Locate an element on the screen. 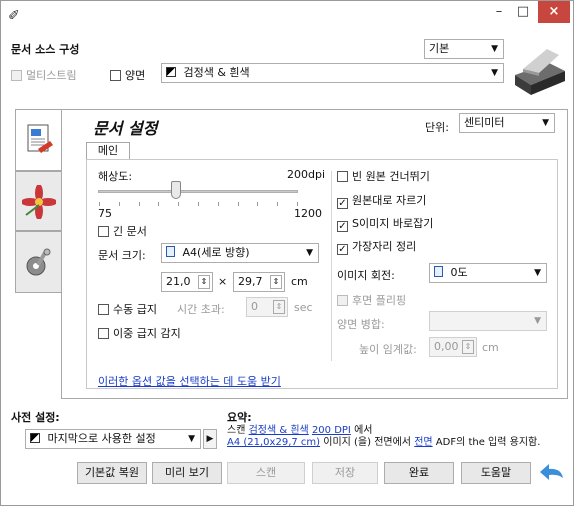  summary-size-link: A4 (21,0x29,7 cm) is located at coordinates (273, 442).